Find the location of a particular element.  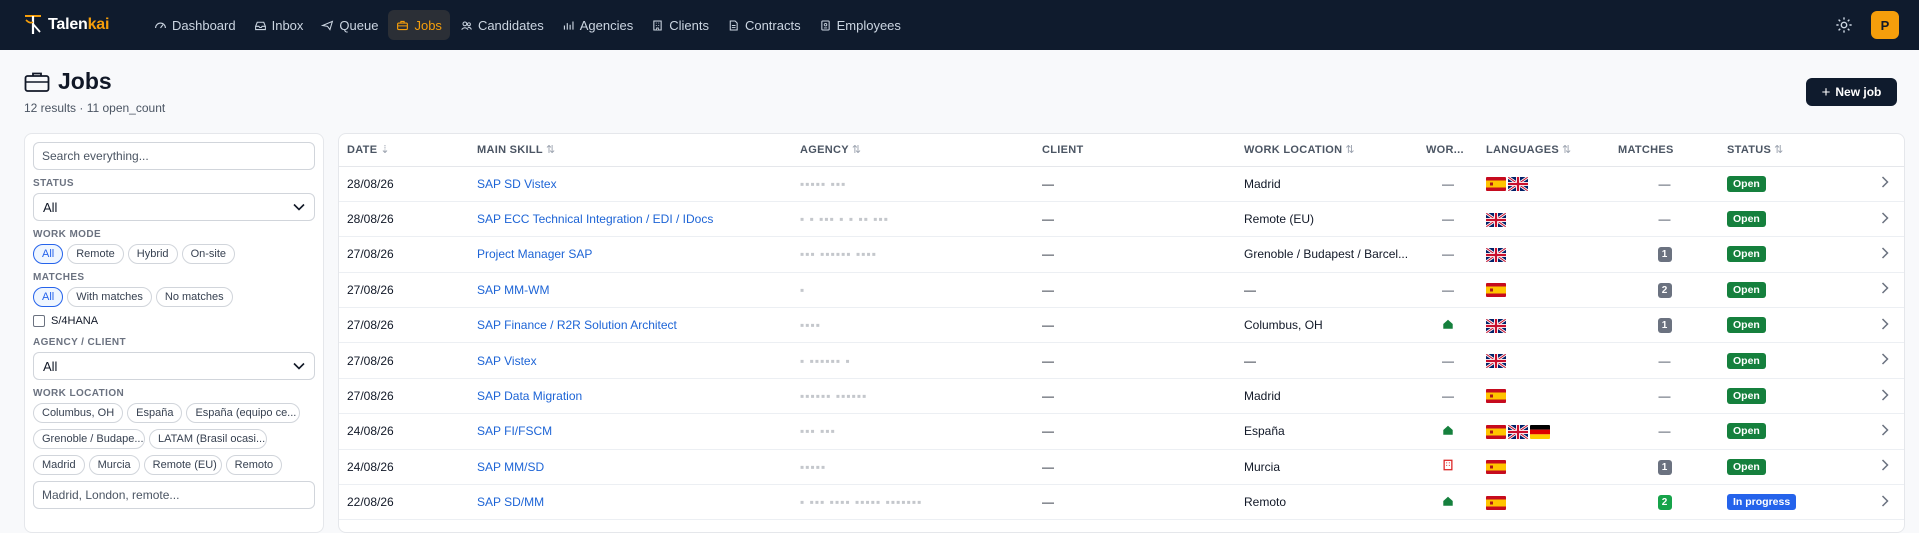

work-location-chip: Columbus, OH is located at coordinates (78, 413).